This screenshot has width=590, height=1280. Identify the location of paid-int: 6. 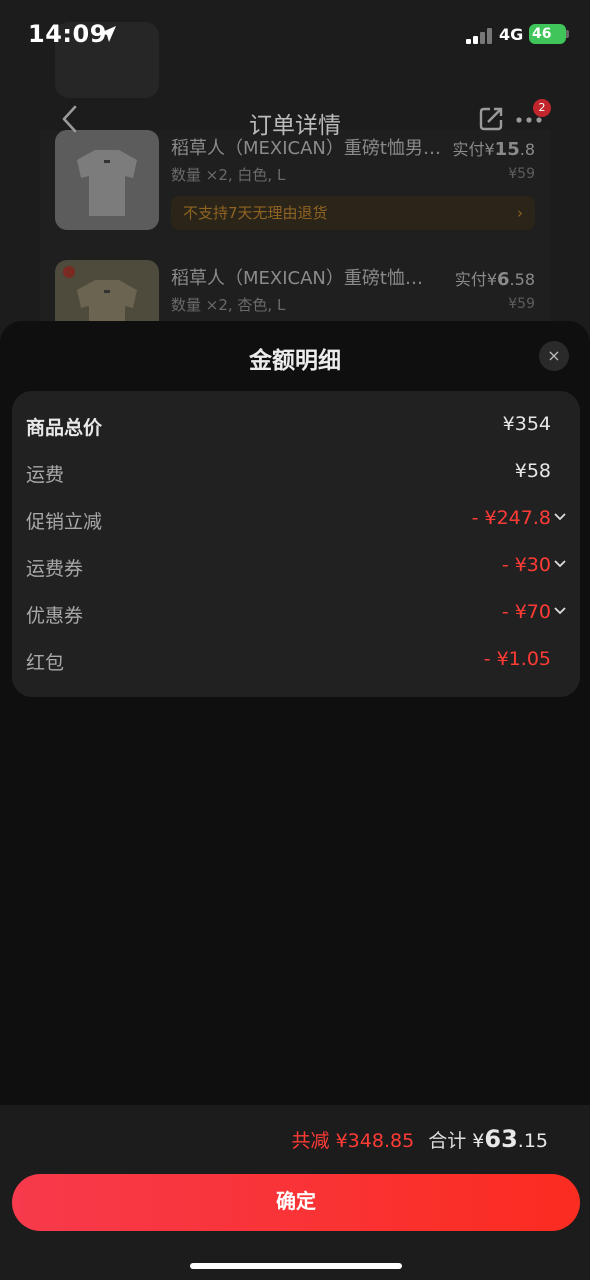
(503, 279).